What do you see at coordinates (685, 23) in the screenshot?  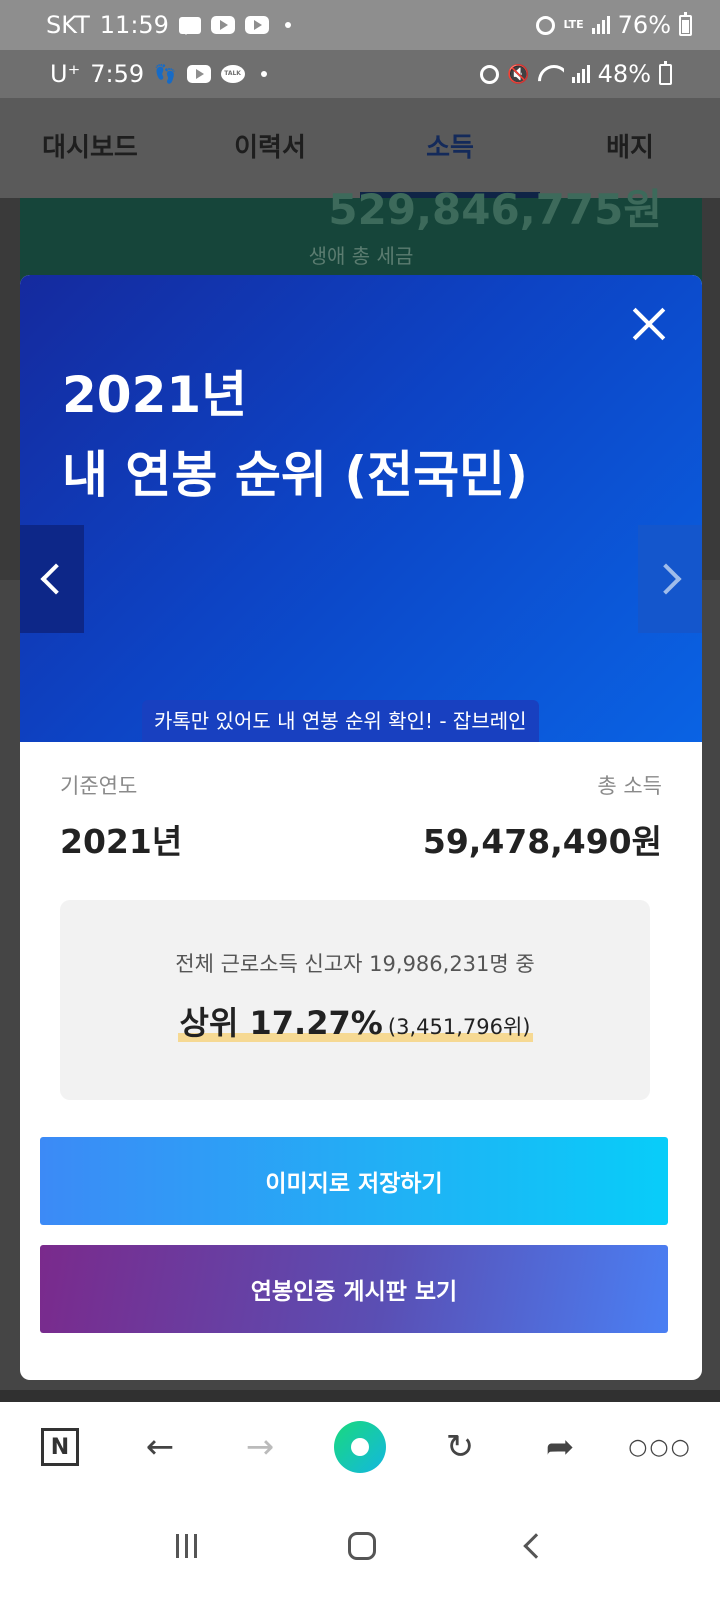 I see `battery-charging-icon` at bounding box center [685, 23].